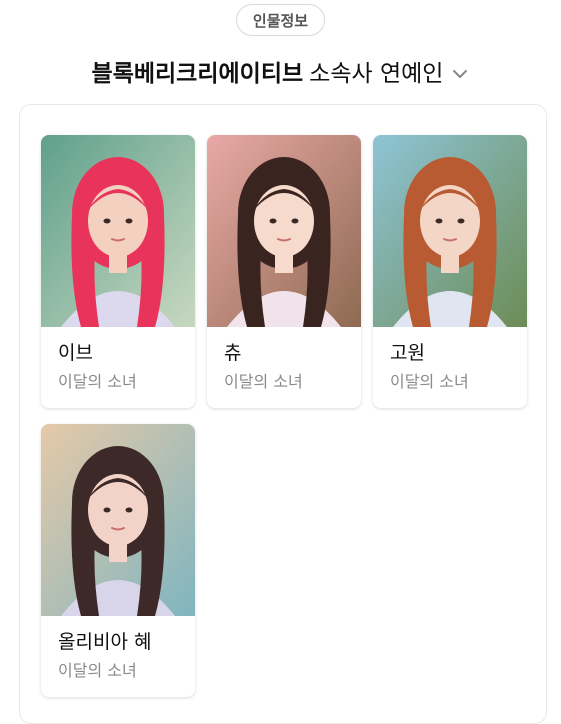 The image size is (561, 724). Describe the element at coordinates (197, 74) in the screenshot. I see `agency-name: 블록베리크리에이티브` at that location.